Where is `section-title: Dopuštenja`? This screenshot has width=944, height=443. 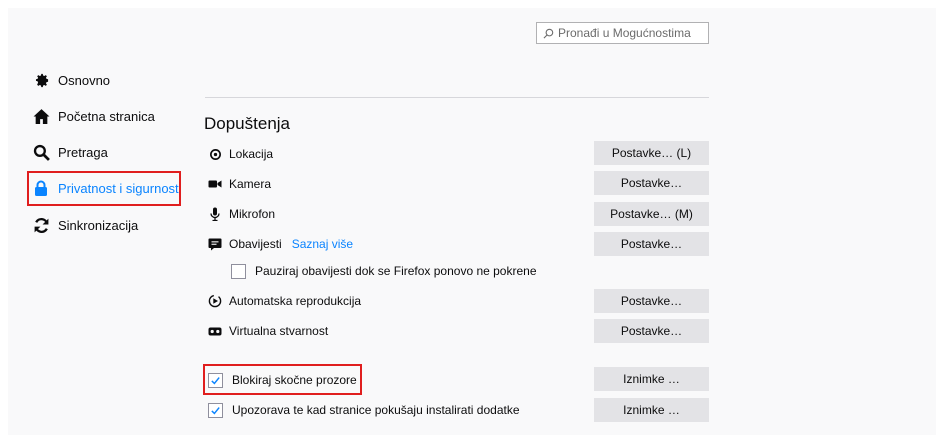 section-title: Dopuštenja is located at coordinates (247, 123).